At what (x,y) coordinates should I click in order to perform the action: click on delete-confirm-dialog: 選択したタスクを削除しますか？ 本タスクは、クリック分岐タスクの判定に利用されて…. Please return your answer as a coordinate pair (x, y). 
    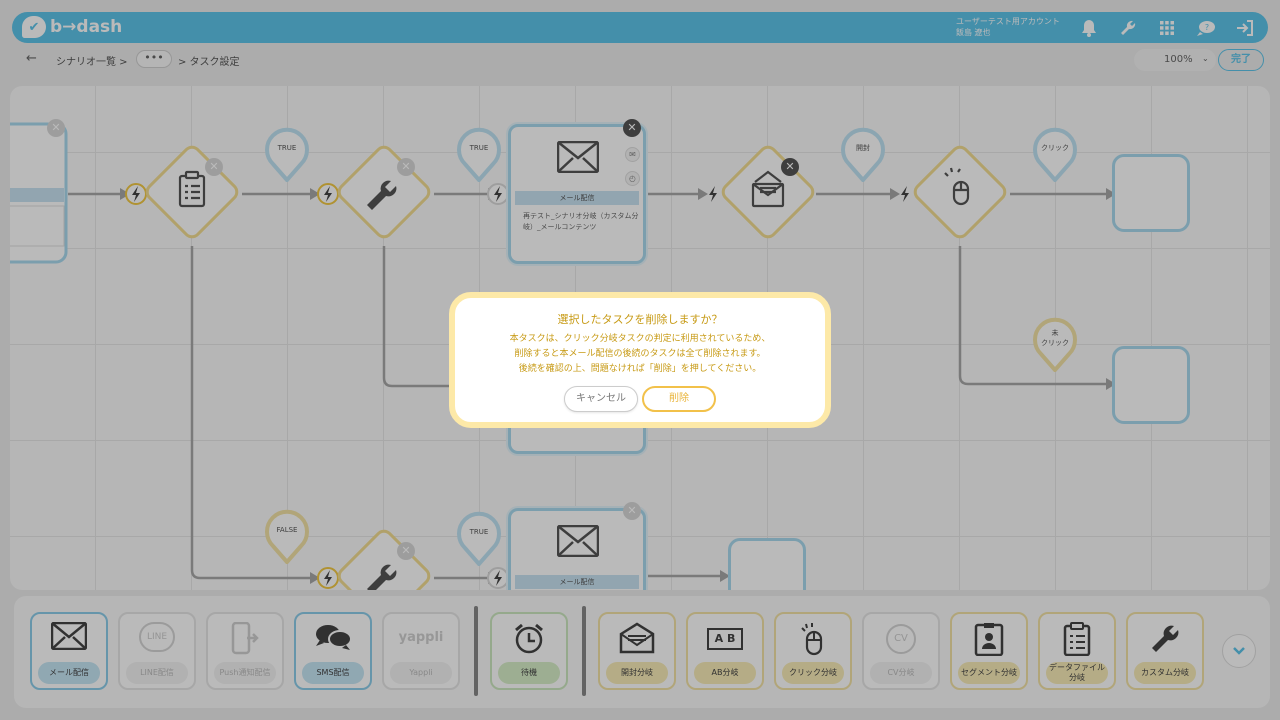
    Looking at the image, I should click on (640, 360).